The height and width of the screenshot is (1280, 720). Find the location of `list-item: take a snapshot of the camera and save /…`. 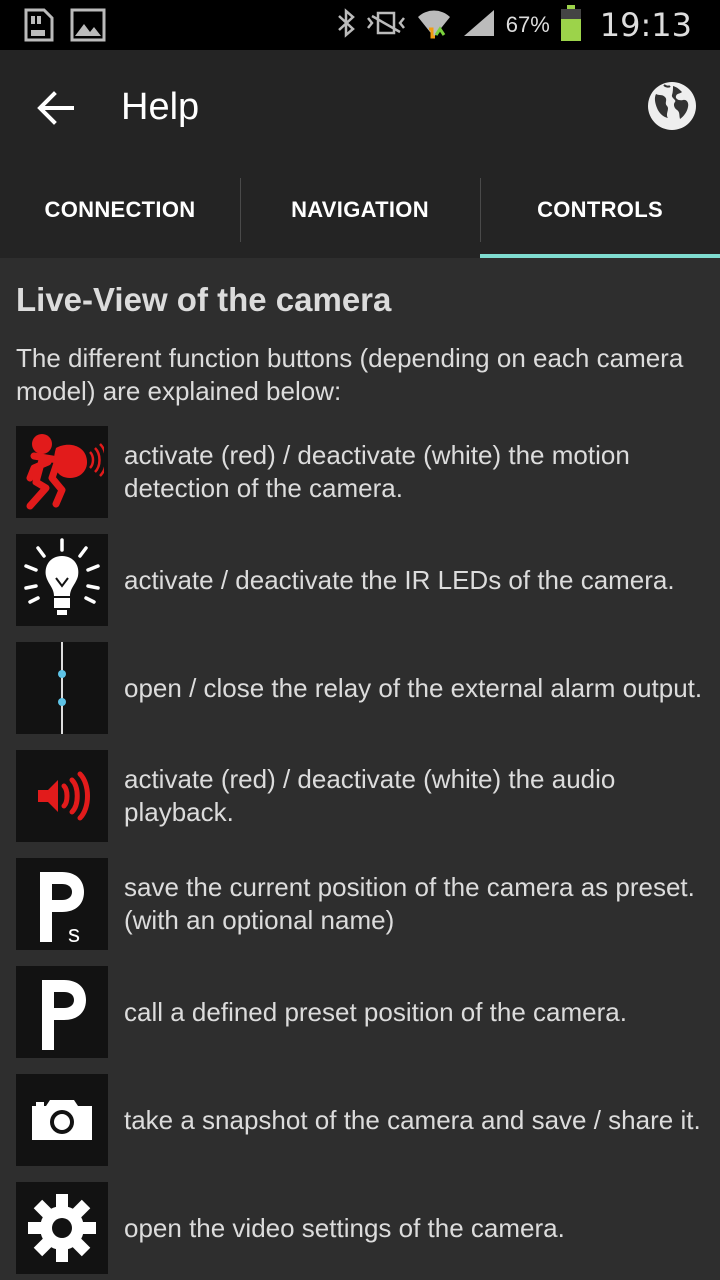

list-item: take a snapshot of the camera and save /… is located at coordinates (361, 1120).